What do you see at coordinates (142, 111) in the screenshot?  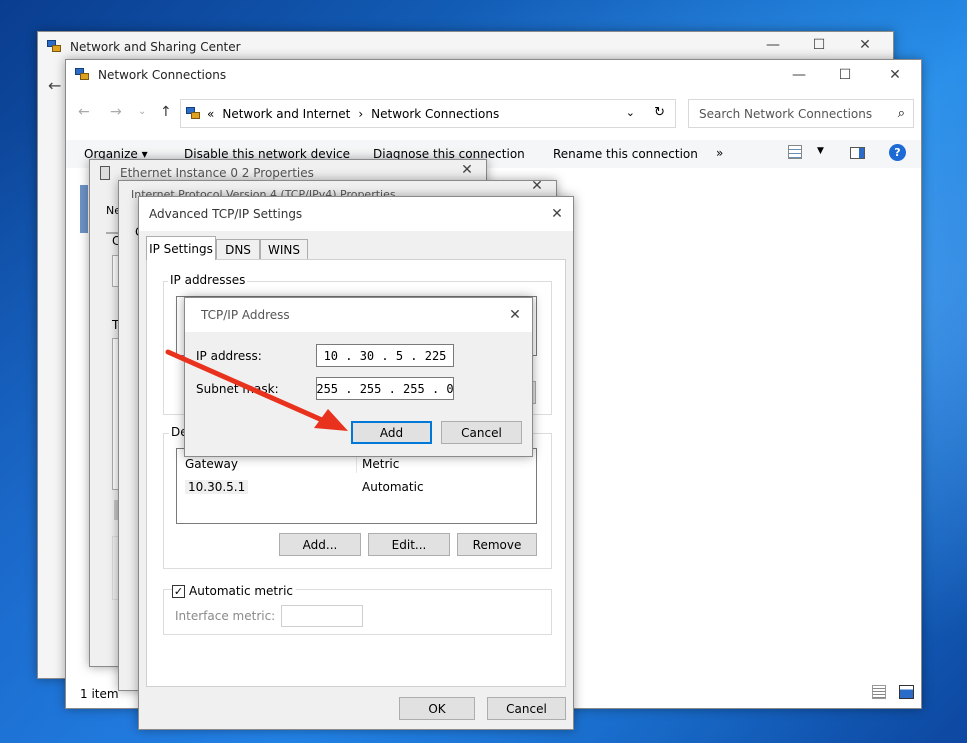 I see `recent-locations-icon: ⌄` at bounding box center [142, 111].